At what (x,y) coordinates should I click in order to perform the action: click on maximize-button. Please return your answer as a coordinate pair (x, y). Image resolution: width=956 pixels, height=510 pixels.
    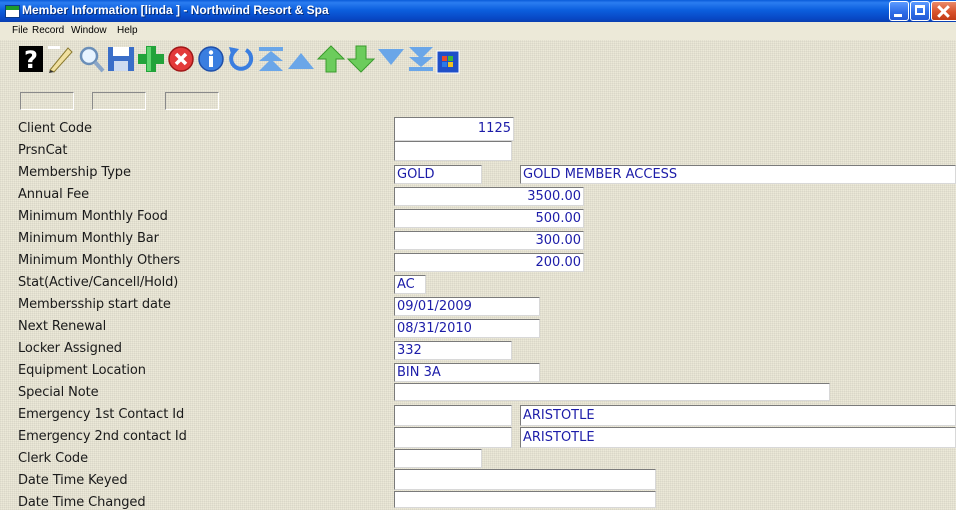
    Looking at the image, I should click on (920, 11).